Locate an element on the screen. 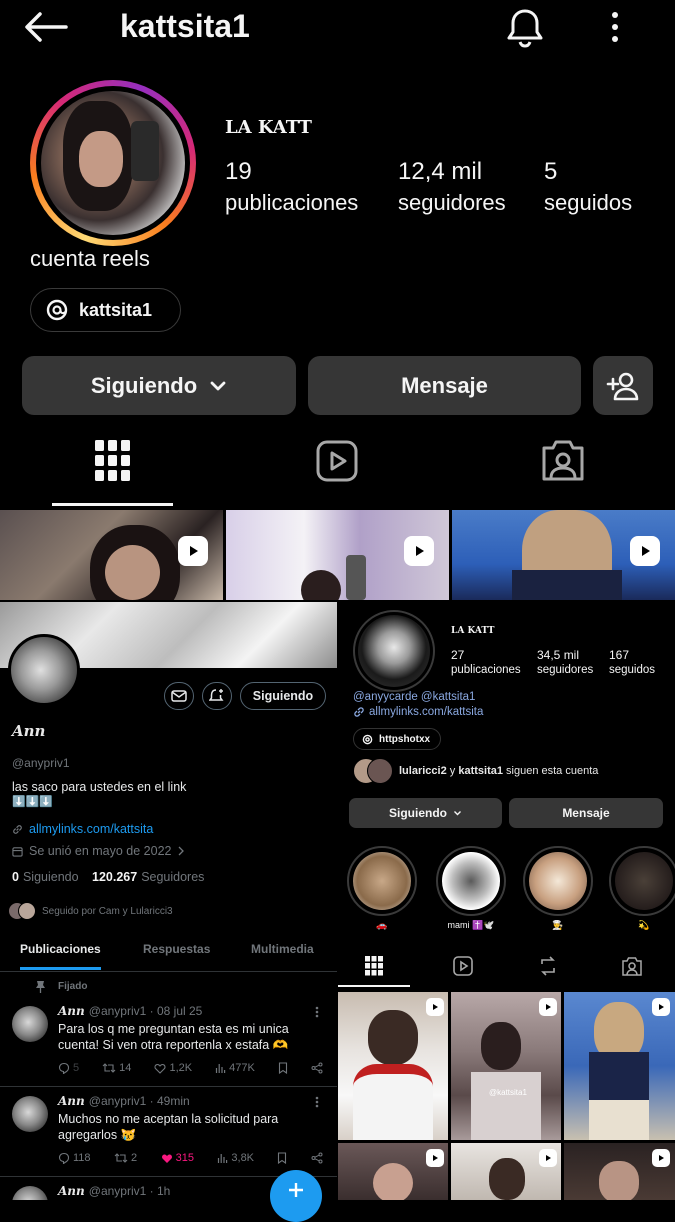  twitter-tab-media-label: Multimedia is located at coordinates (282, 949).